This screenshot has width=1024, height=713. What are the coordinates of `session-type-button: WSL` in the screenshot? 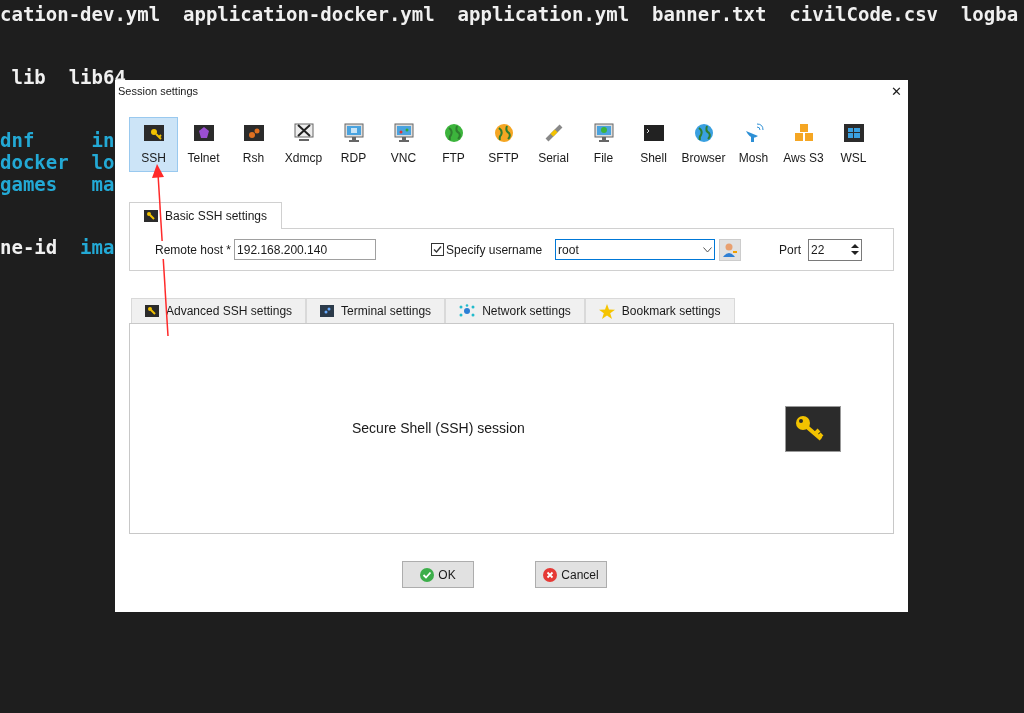 It's located at (853, 144).